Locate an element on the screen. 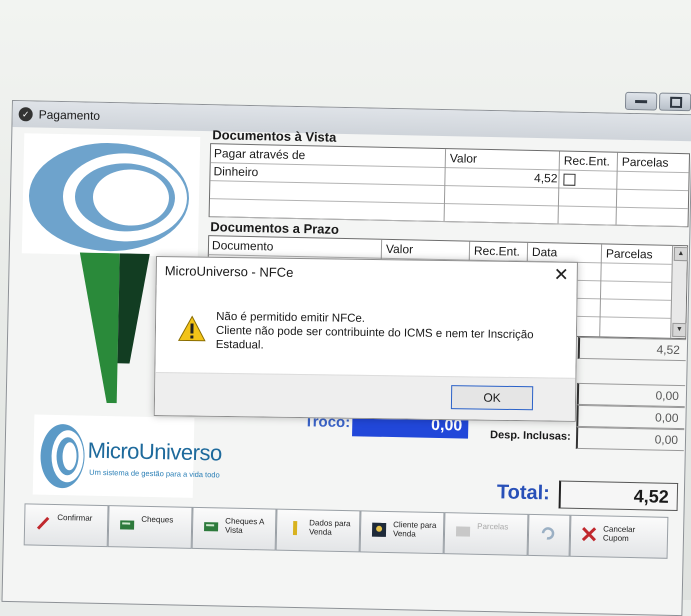 The height and width of the screenshot is (616, 691). cheques-icon is located at coordinates (127, 524).